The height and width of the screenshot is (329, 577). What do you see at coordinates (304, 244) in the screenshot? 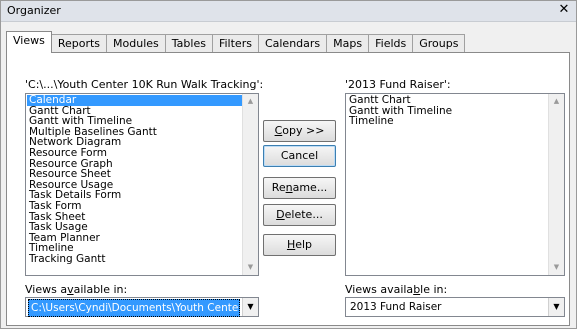
I see `help-label: elp` at bounding box center [304, 244].